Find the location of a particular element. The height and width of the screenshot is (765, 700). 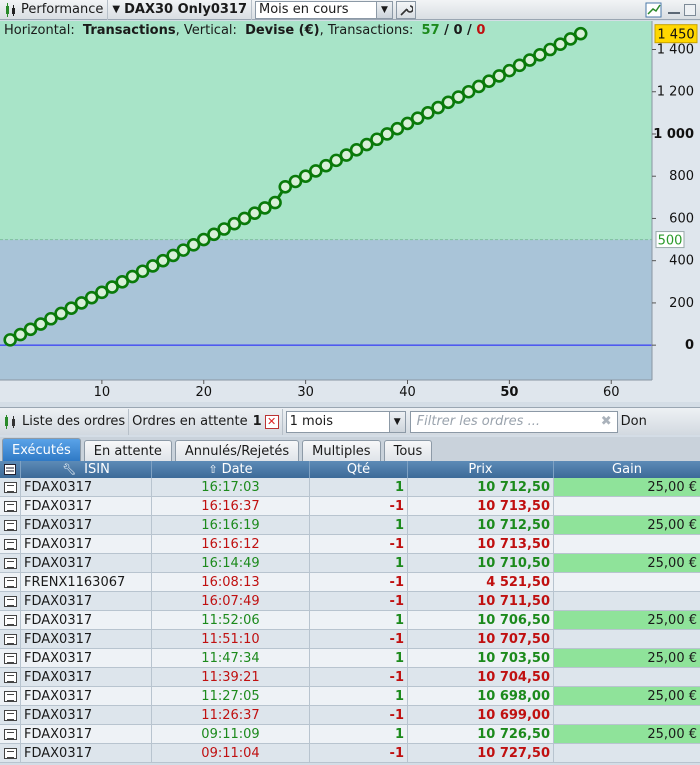

truncated-tab: Don is located at coordinates (634, 422).